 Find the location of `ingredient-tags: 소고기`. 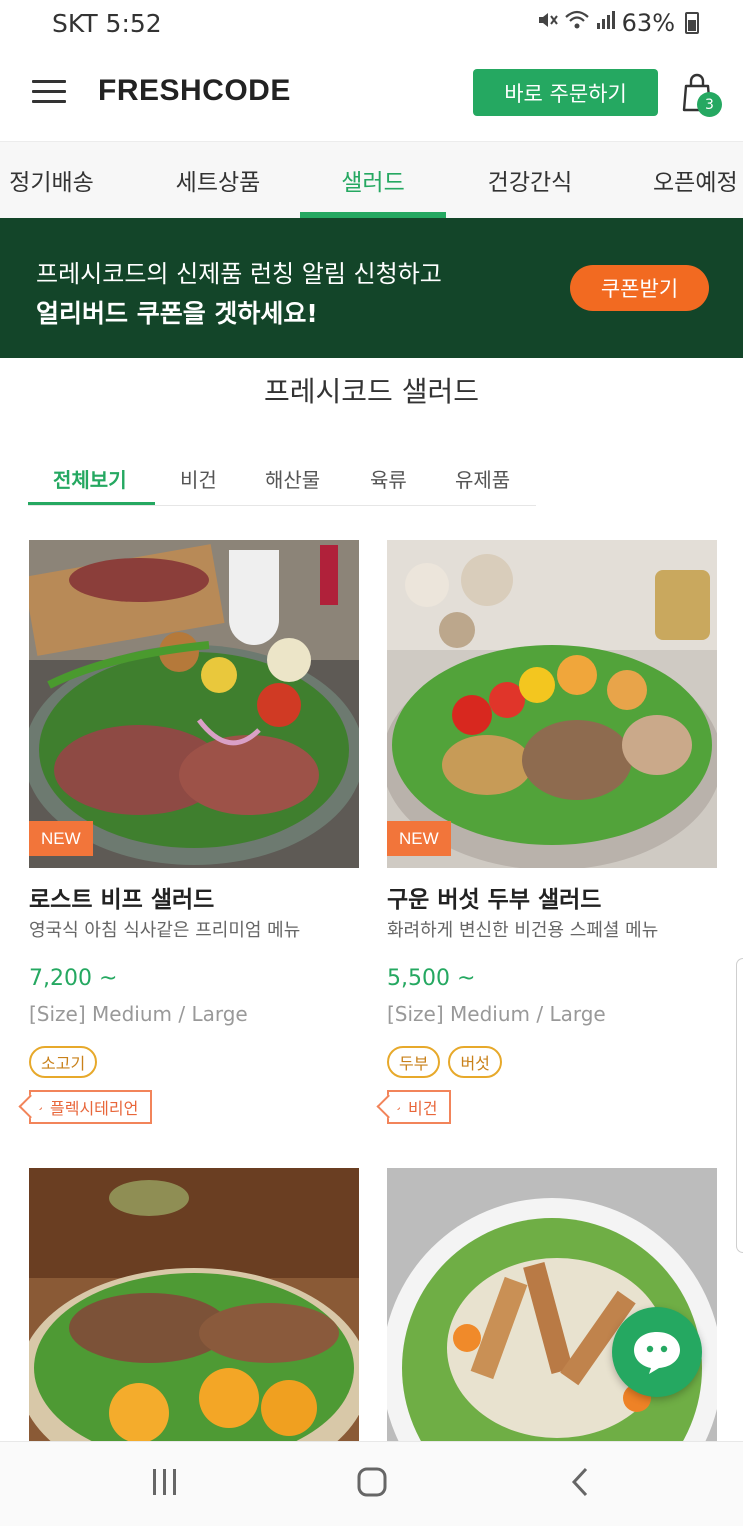

ingredient-tags: 소고기 is located at coordinates (63, 1062).